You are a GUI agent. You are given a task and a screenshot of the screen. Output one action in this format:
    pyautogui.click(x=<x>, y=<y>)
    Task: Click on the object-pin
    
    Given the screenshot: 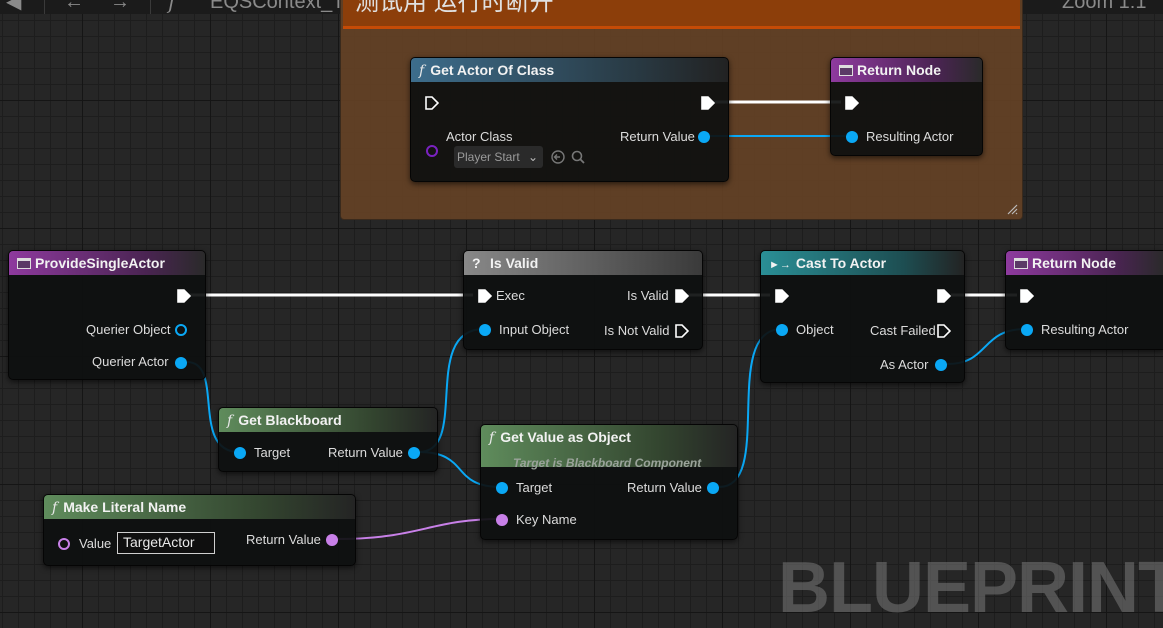 What is the action you would take?
    pyautogui.click(x=782, y=330)
    